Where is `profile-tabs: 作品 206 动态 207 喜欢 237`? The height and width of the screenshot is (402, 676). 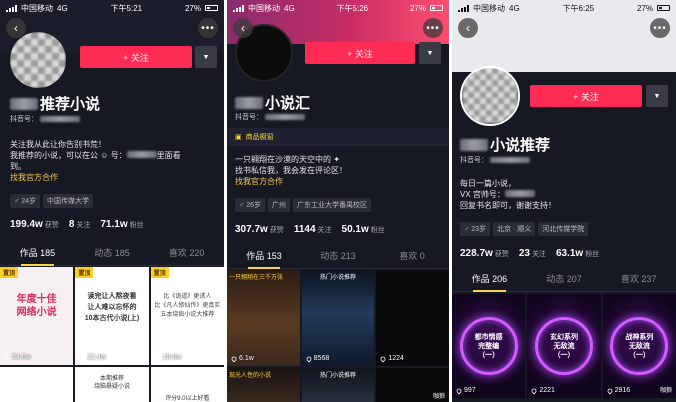 profile-tabs: 作品 206 动态 207 喜欢 237 is located at coordinates (564, 280).